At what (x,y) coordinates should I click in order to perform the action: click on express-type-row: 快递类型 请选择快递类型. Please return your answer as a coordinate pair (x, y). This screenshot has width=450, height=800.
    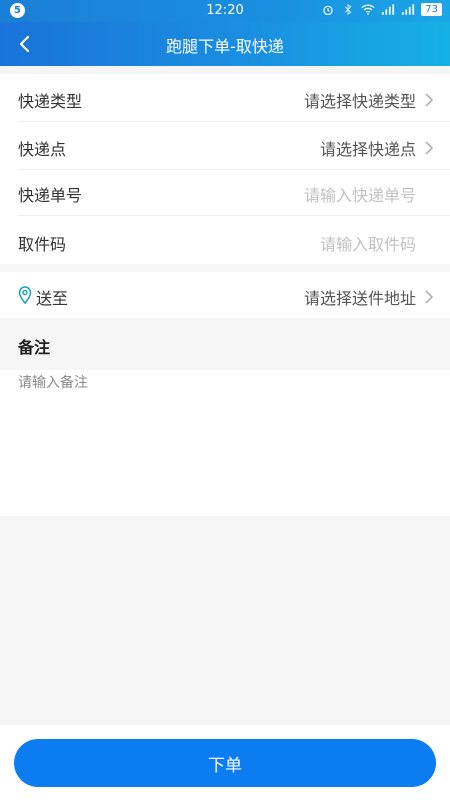
    Looking at the image, I should click on (225, 98).